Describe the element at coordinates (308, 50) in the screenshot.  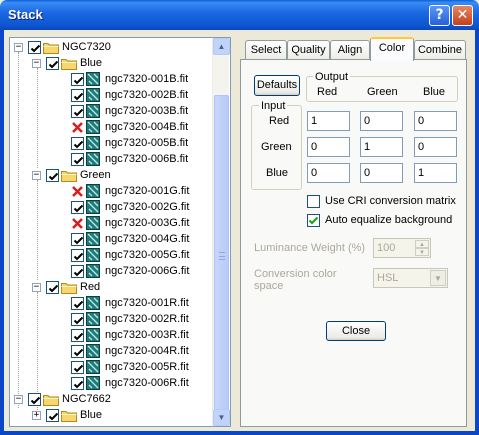
I see `tab-quality: Quality` at that location.